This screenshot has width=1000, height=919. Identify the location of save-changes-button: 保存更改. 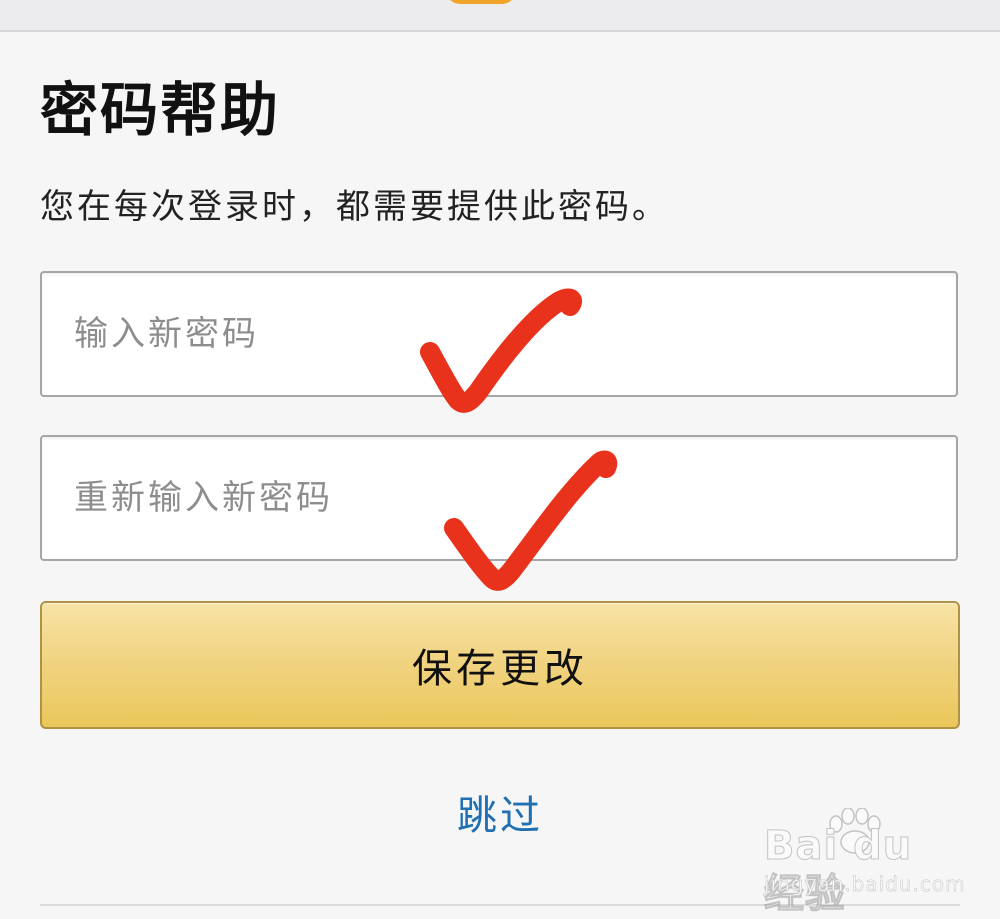
(500, 665).